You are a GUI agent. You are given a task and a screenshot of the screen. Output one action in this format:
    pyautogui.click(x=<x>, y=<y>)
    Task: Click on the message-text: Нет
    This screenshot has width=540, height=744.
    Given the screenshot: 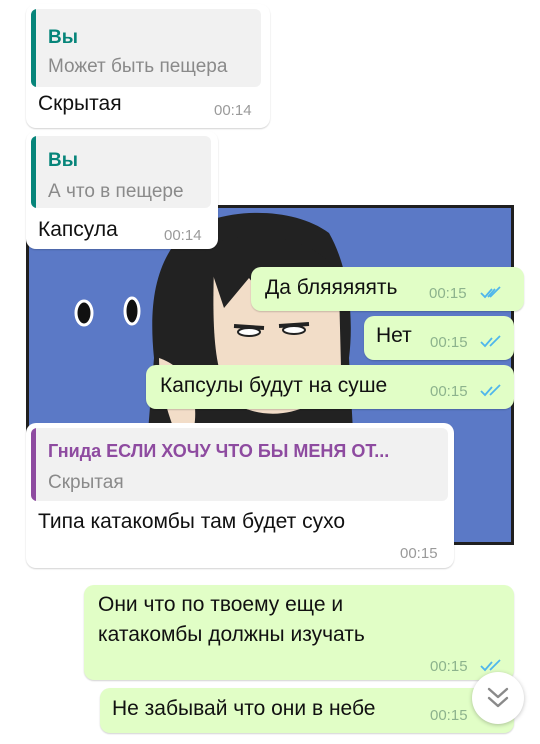 What is the action you would take?
    pyautogui.click(x=394, y=335)
    